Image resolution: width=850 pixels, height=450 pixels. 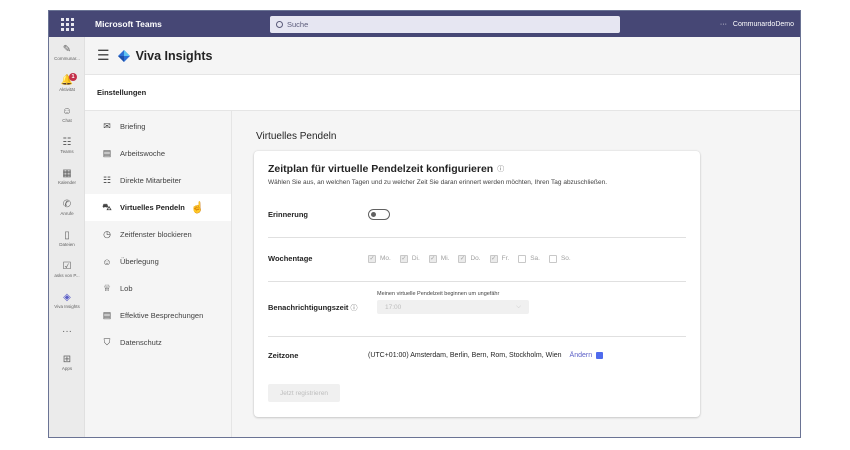 I want to click on reminder-label: Erinnerung, so click(x=288, y=214).